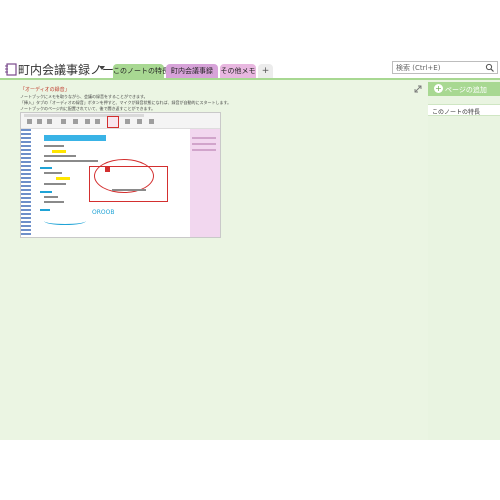 This screenshot has width=500, height=500. Describe the element at coordinates (438, 88) in the screenshot. I see `plus-icon: +` at that location.